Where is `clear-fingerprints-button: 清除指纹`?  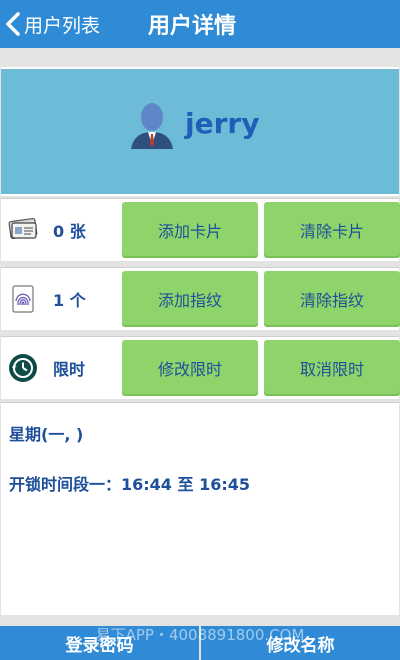 clear-fingerprints-button: 清除指纹 is located at coordinates (332, 299).